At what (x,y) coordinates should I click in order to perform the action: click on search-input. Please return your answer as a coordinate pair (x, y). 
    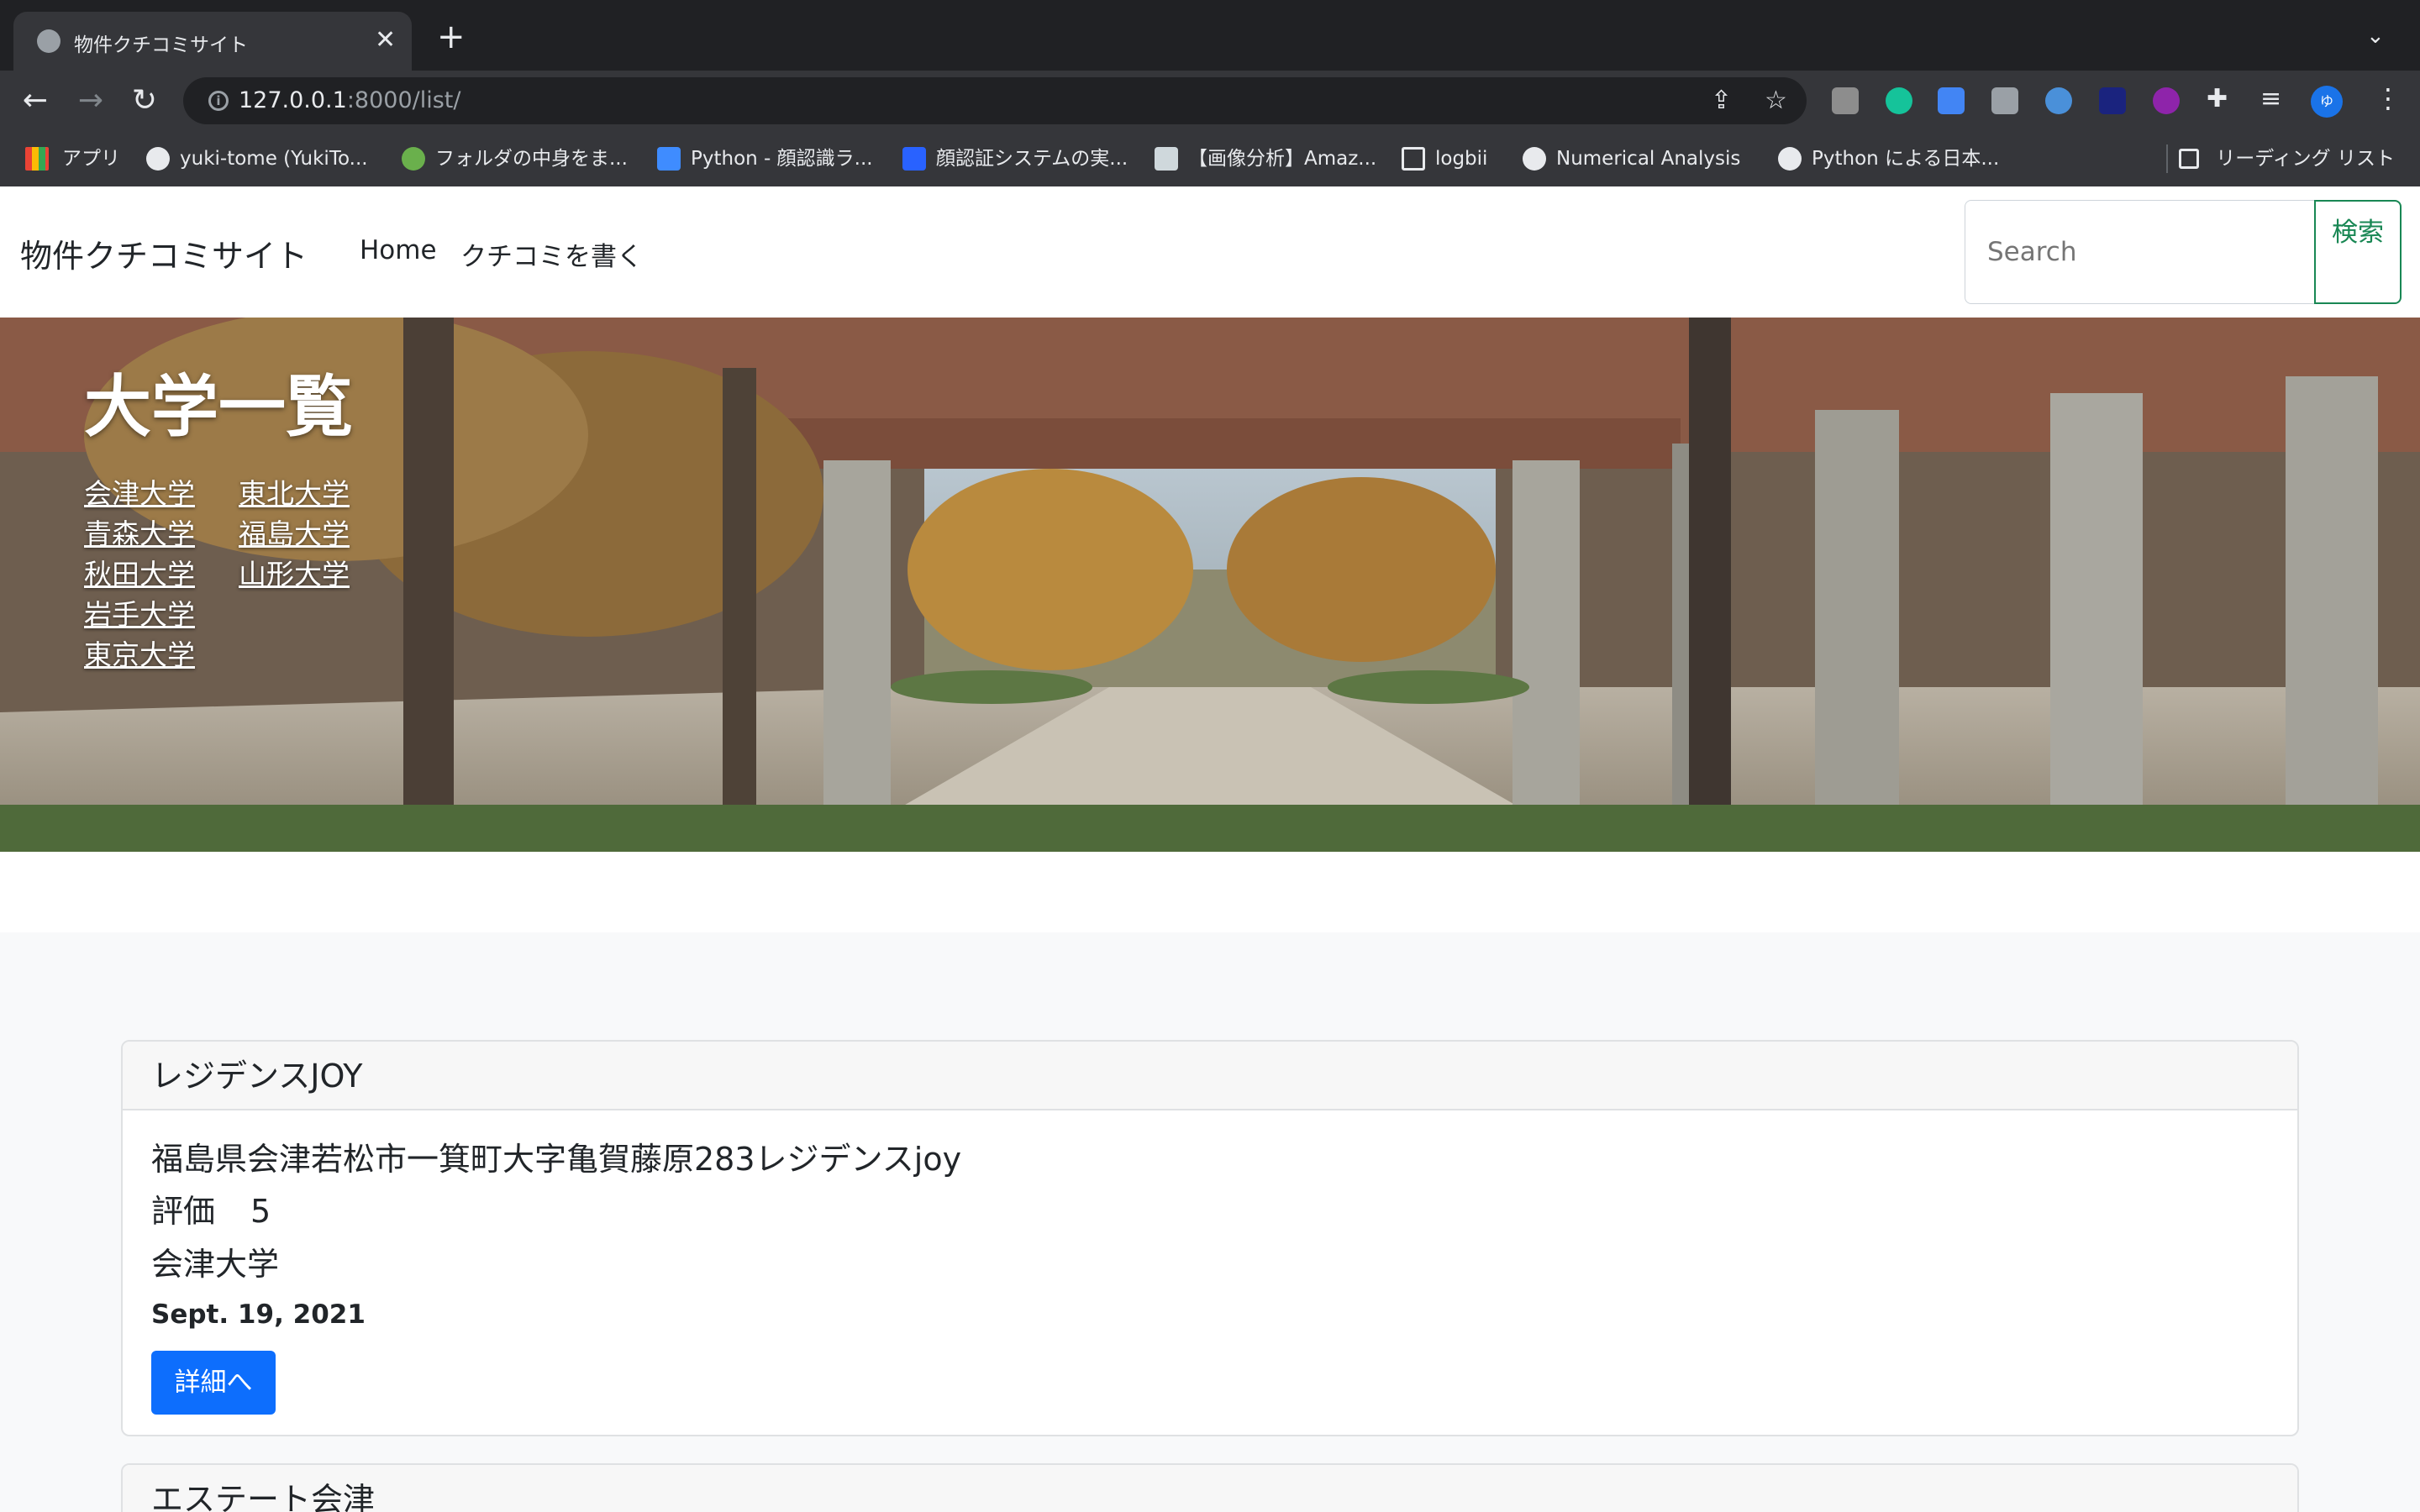
    Looking at the image, I should click on (2141, 252).